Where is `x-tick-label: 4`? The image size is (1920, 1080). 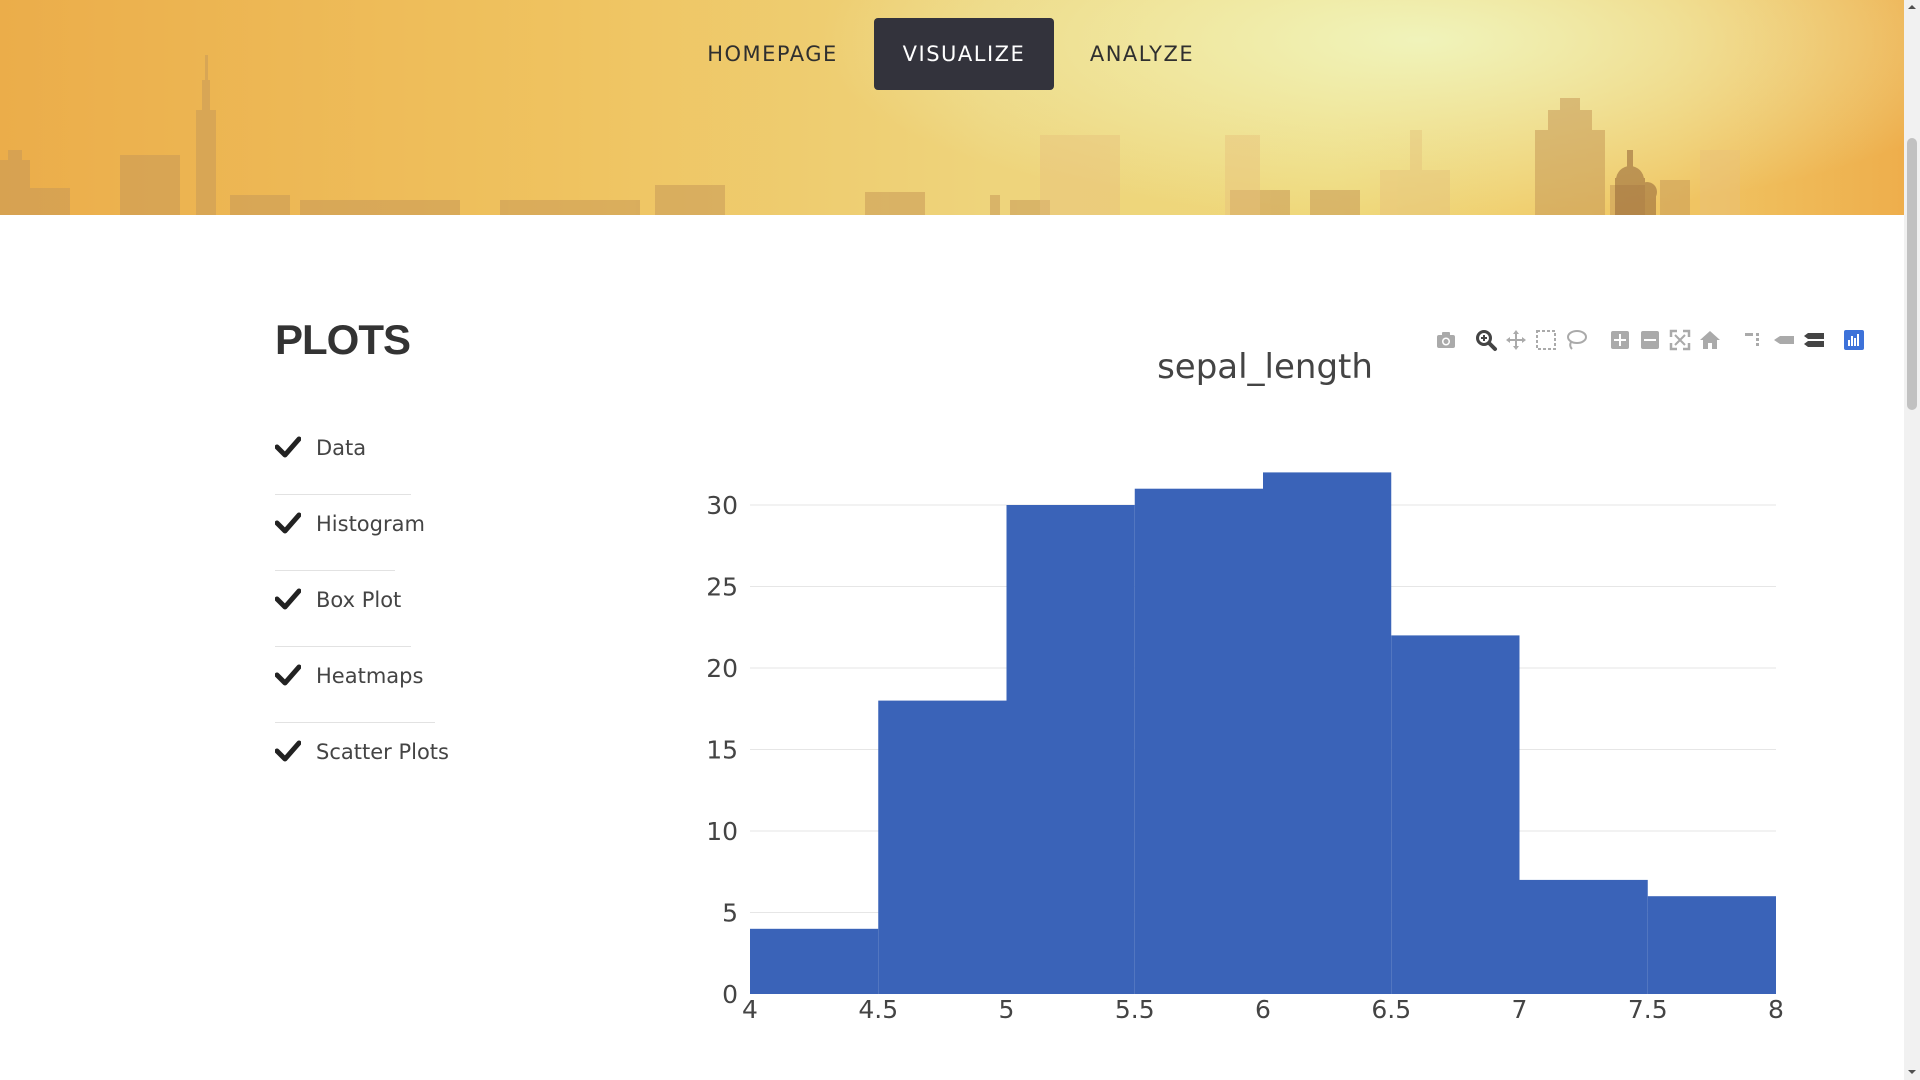 x-tick-label: 4 is located at coordinates (750, 1009).